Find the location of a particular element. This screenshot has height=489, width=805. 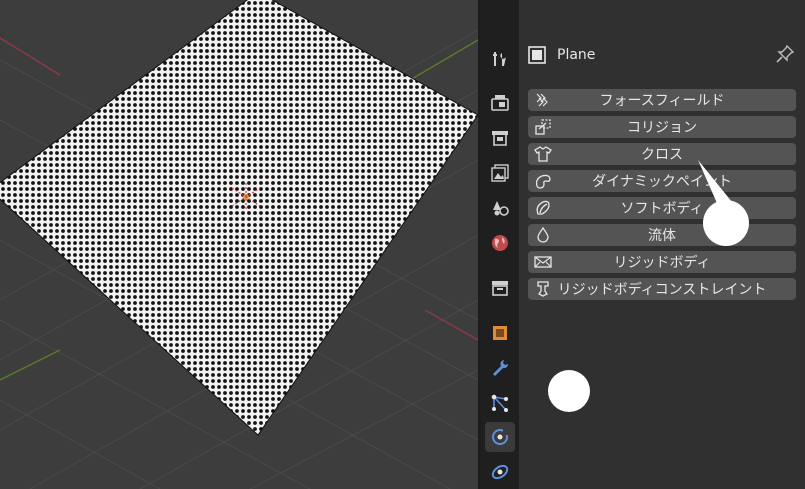

collection-icon is located at coordinates (500, 288).